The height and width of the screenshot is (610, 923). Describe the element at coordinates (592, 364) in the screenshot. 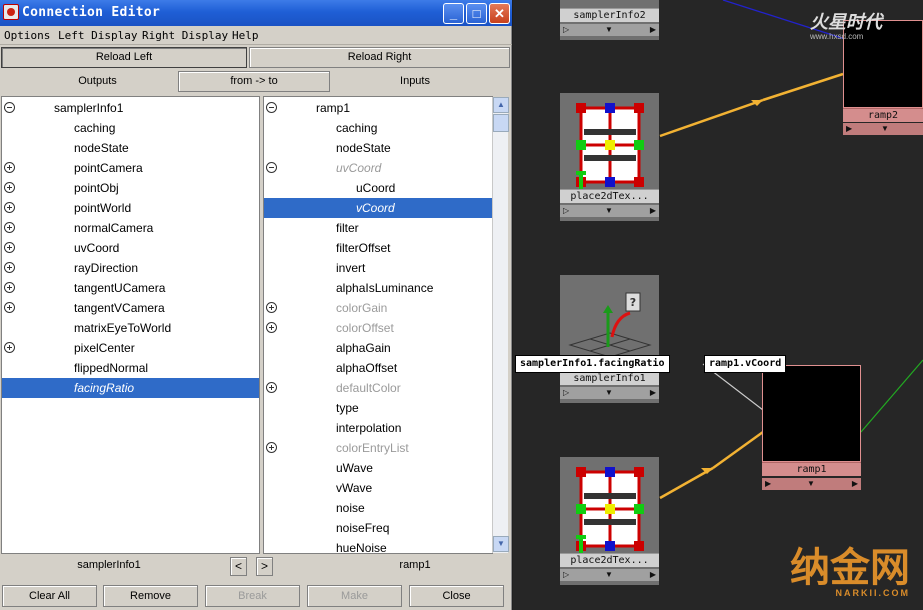

I see `output-attribute-tooltip: samplerInfo1.facingRatio` at that location.